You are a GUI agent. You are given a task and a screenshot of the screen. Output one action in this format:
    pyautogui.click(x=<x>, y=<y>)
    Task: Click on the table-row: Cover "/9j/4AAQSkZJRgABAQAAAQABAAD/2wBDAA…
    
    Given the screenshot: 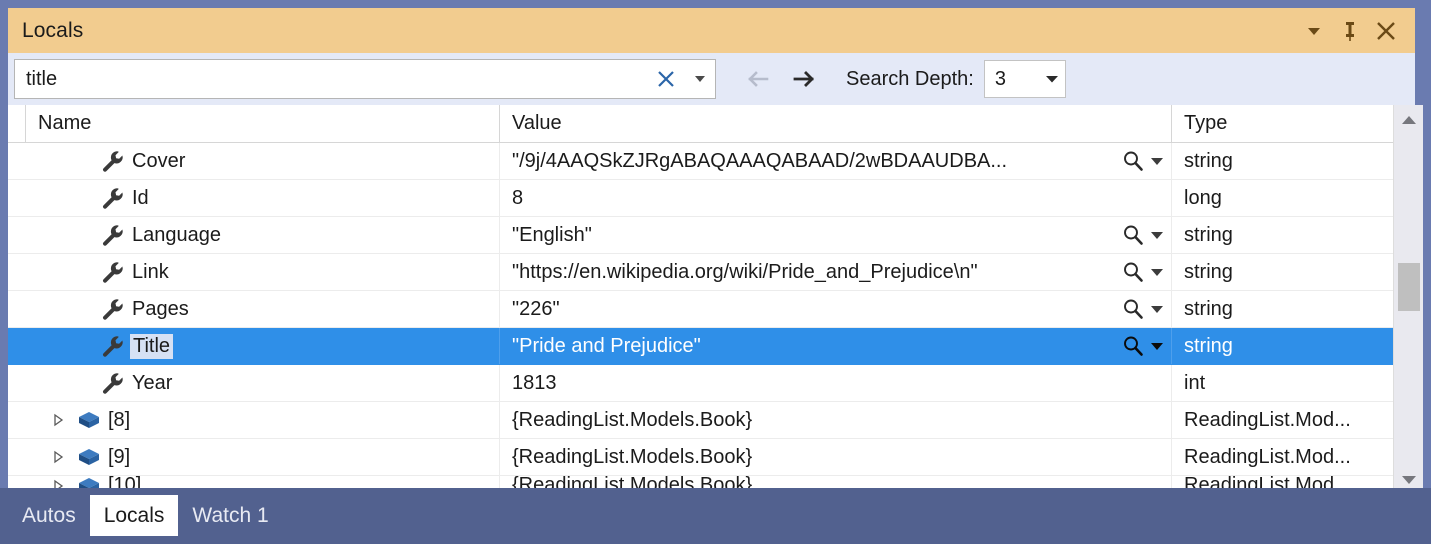 What is the action you would take?
    pyautogui.click(x=711, y=161)
    